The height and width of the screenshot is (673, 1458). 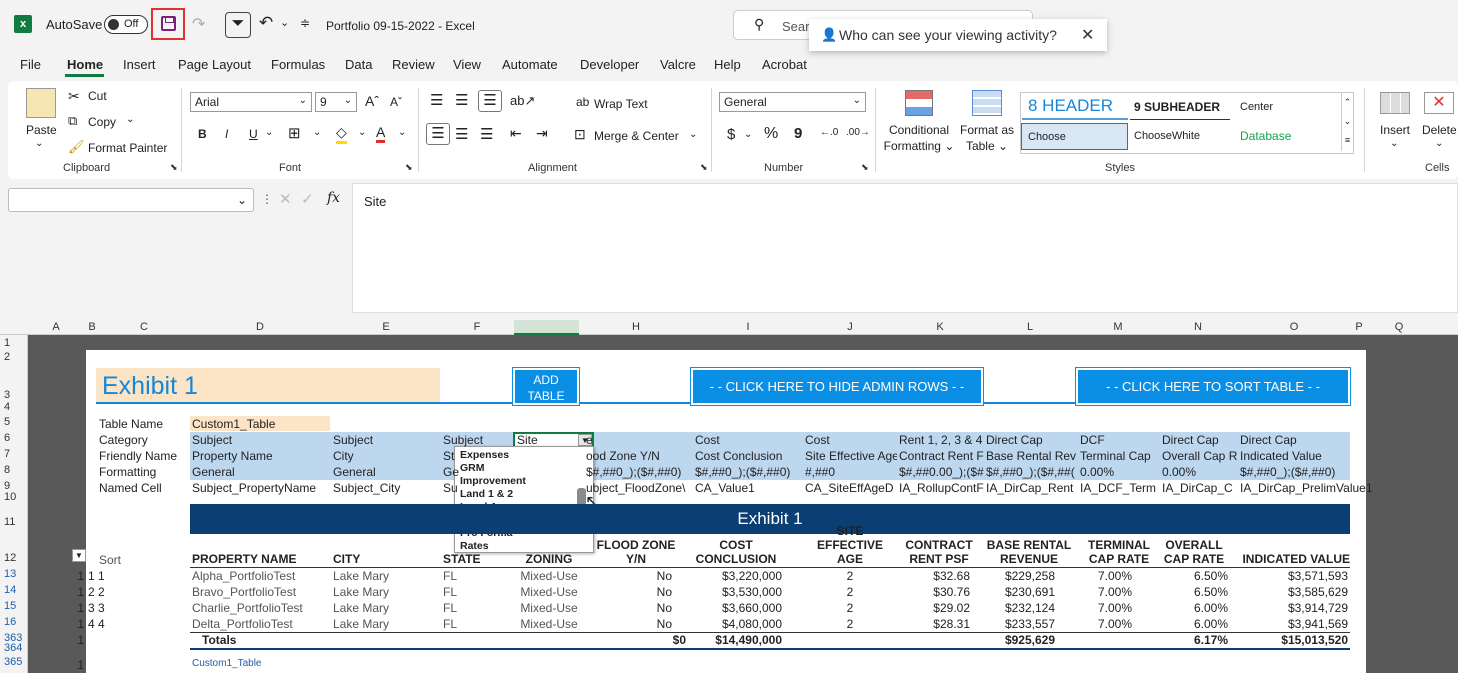 What do you see at coordinates (934, 576) in the screenshot?
I see `cell-rent: $32.68` at bounding box center [934, 576].